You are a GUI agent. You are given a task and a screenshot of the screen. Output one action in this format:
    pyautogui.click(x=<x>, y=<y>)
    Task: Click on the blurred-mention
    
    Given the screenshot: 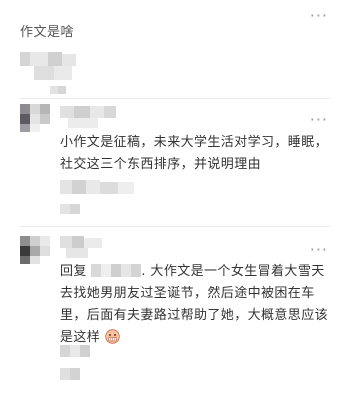 What is the action you would take?
    pyautogui.click(x=116, y=270)
    